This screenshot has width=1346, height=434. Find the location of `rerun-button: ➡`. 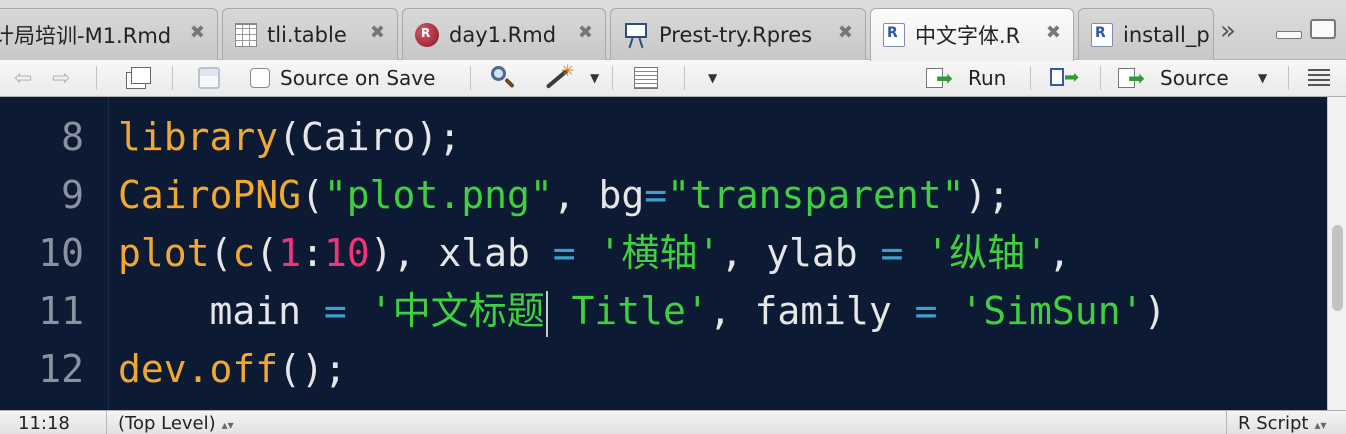

rerun-button: ➡ is located at coordinates (1066, 78).